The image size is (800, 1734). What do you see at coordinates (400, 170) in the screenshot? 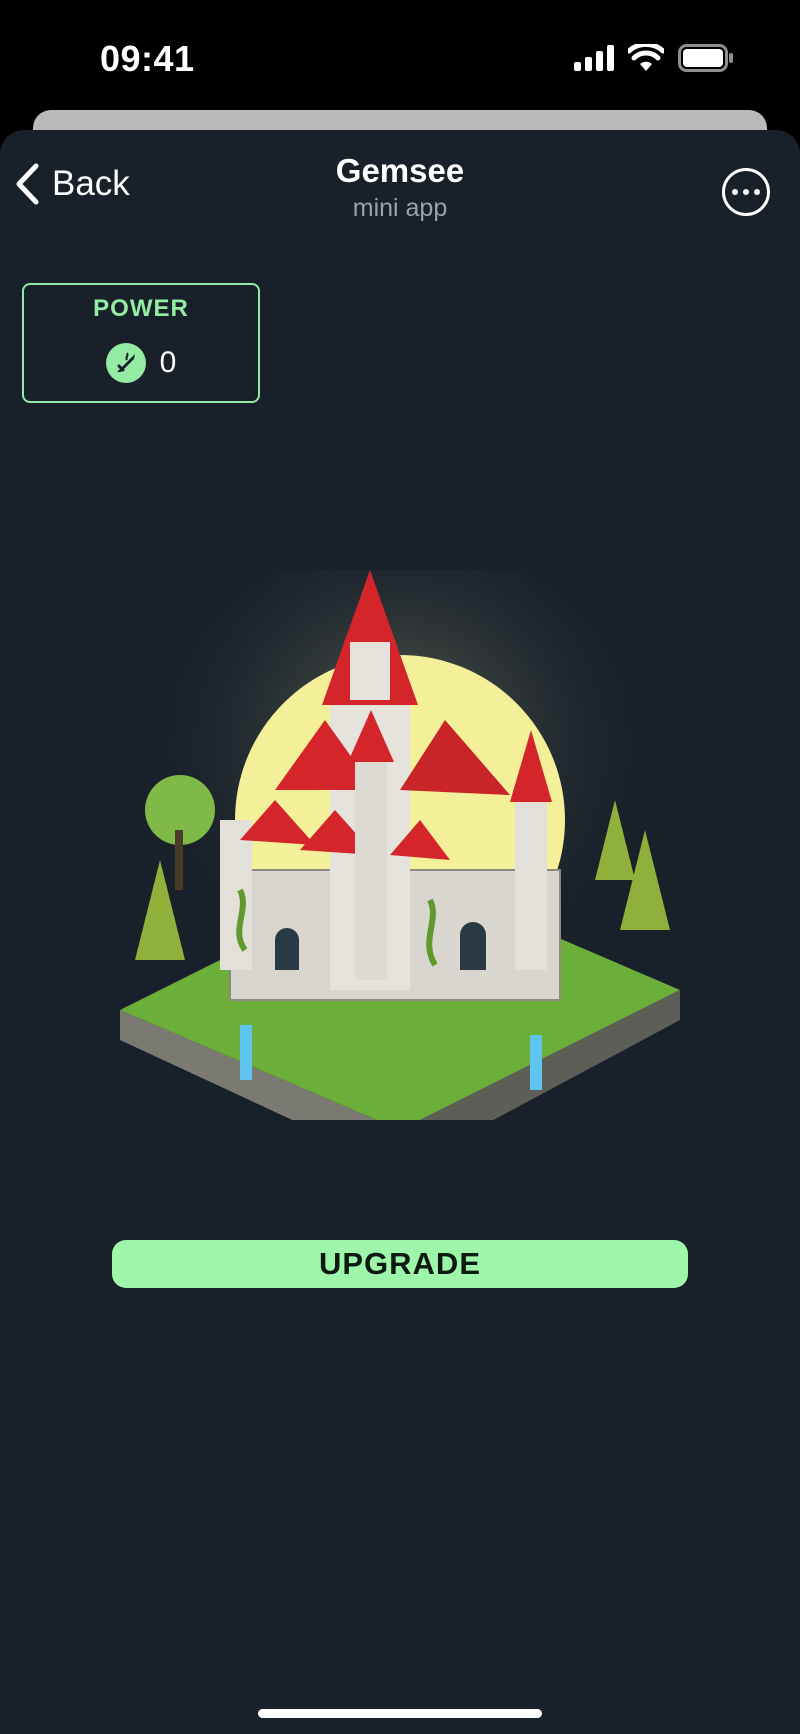
I see `app-title: Gemsee` at bounding box center [400, 170].